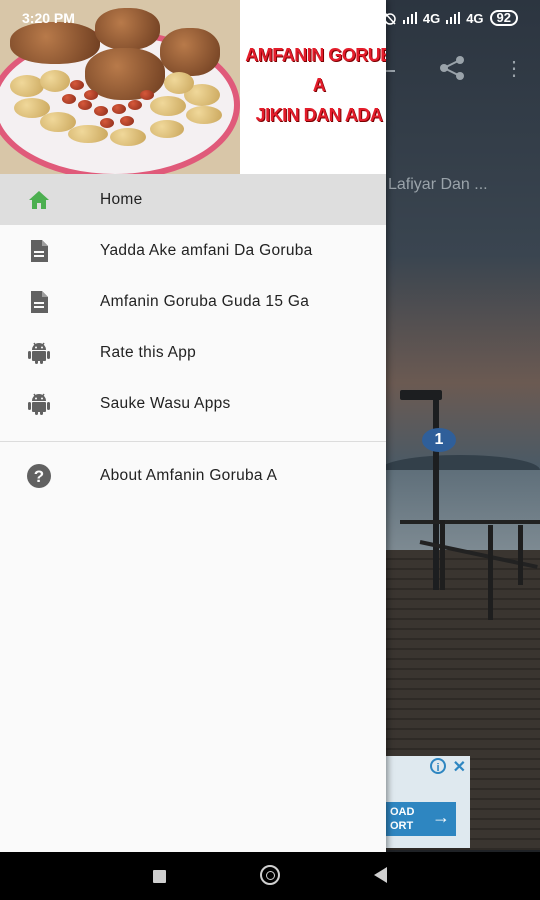  What do you see at coordinates (165, 403) in the screenshot?
I see `drawer-item-label: Sauke Wasu Apps` at bounding box center [165, 403].